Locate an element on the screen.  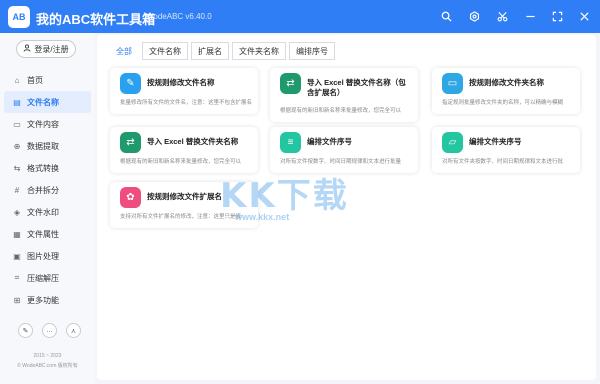
title-bar: AB 我的ABC软件工具箱 WodeABC v6.40.0 is located at coordinates (300, 16).